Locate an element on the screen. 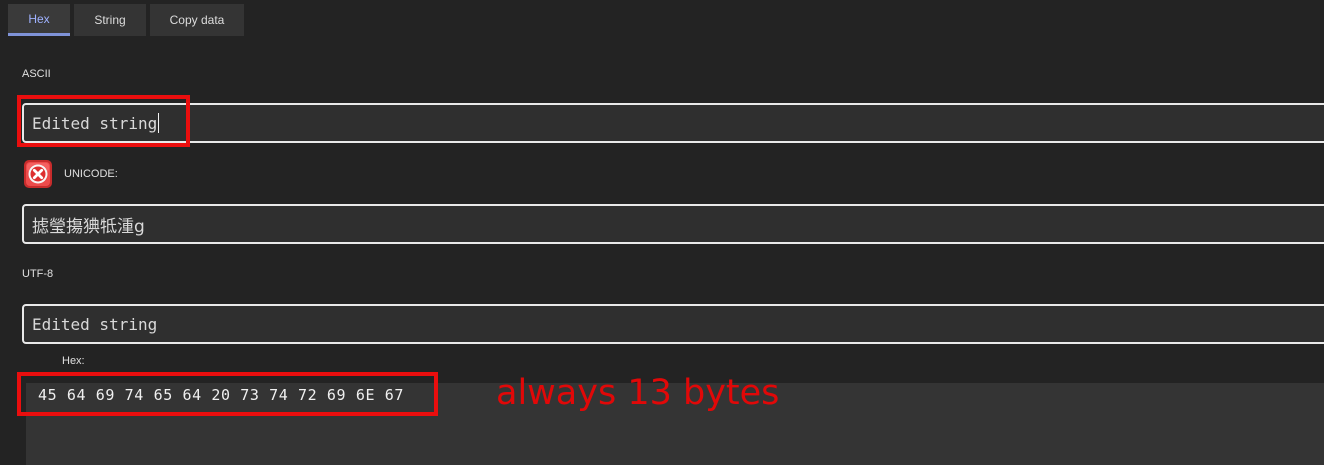  unicode-input: 摅瑩摥猠牴湩g is located at coordinates (673, 224).